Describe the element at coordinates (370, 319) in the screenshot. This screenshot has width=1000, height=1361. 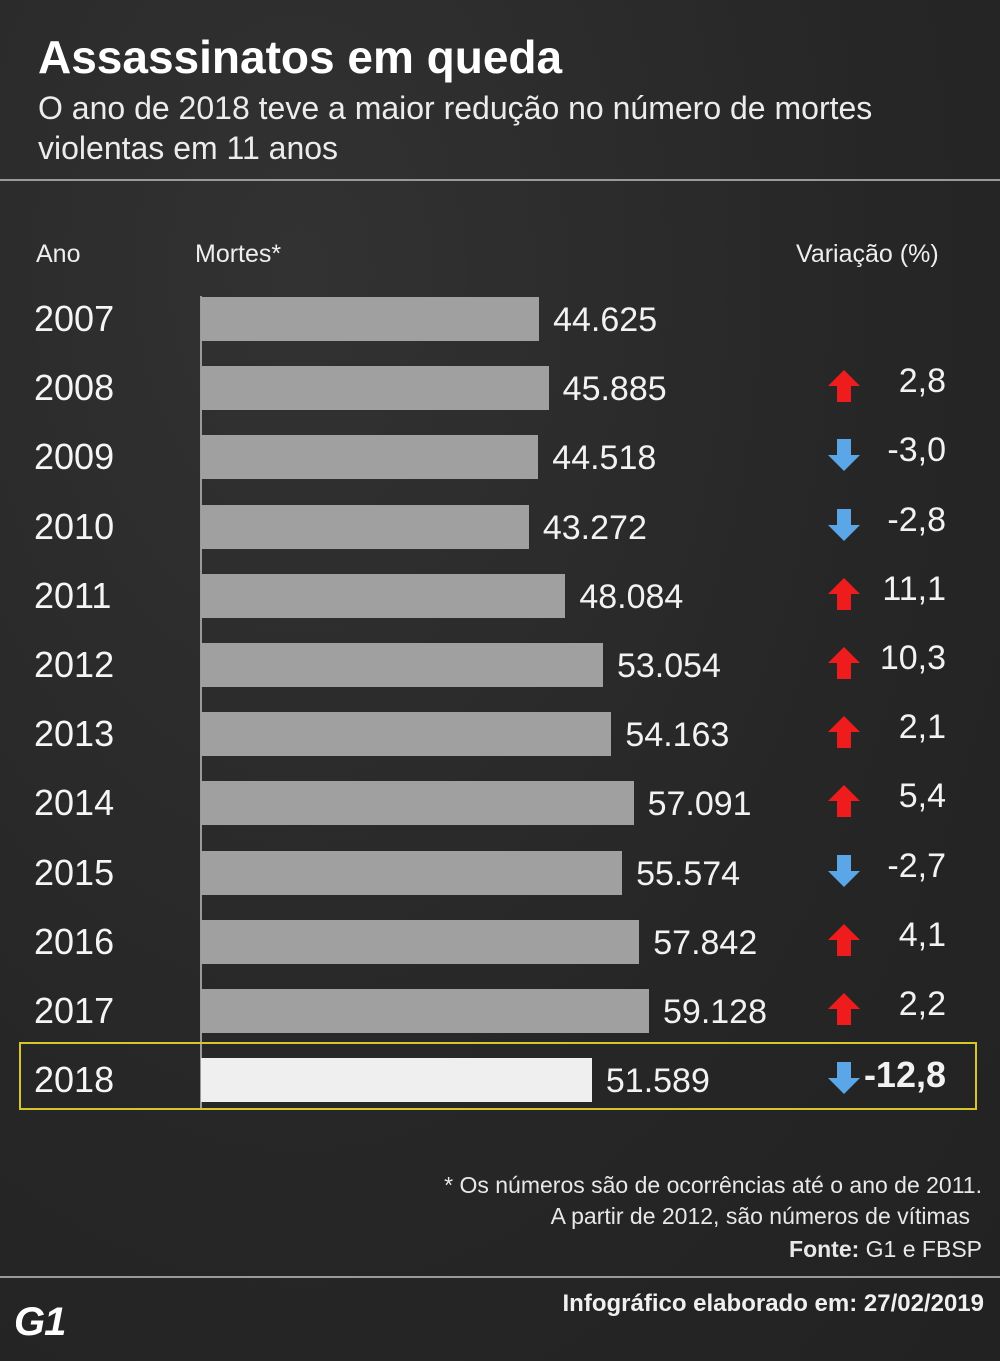
I see `bar-2007` at that location.